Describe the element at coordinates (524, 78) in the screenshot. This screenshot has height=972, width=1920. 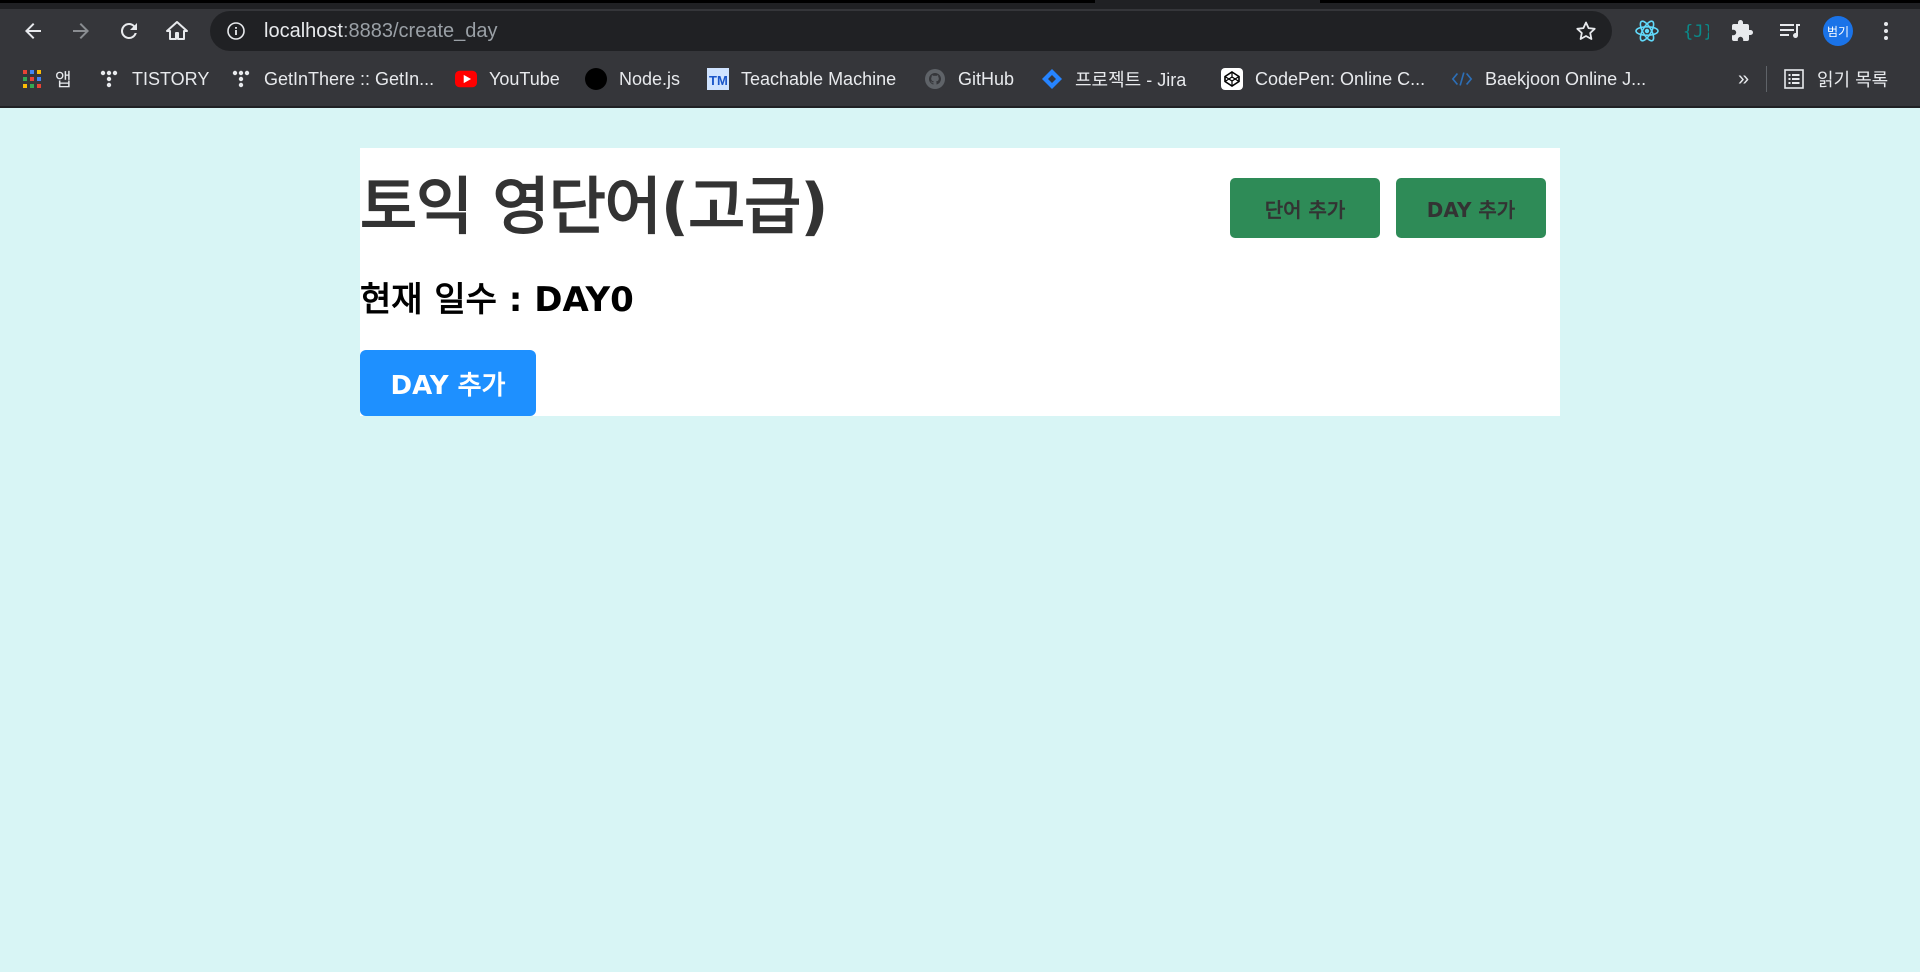
I see `bookmark-label: YouTube` at that location.